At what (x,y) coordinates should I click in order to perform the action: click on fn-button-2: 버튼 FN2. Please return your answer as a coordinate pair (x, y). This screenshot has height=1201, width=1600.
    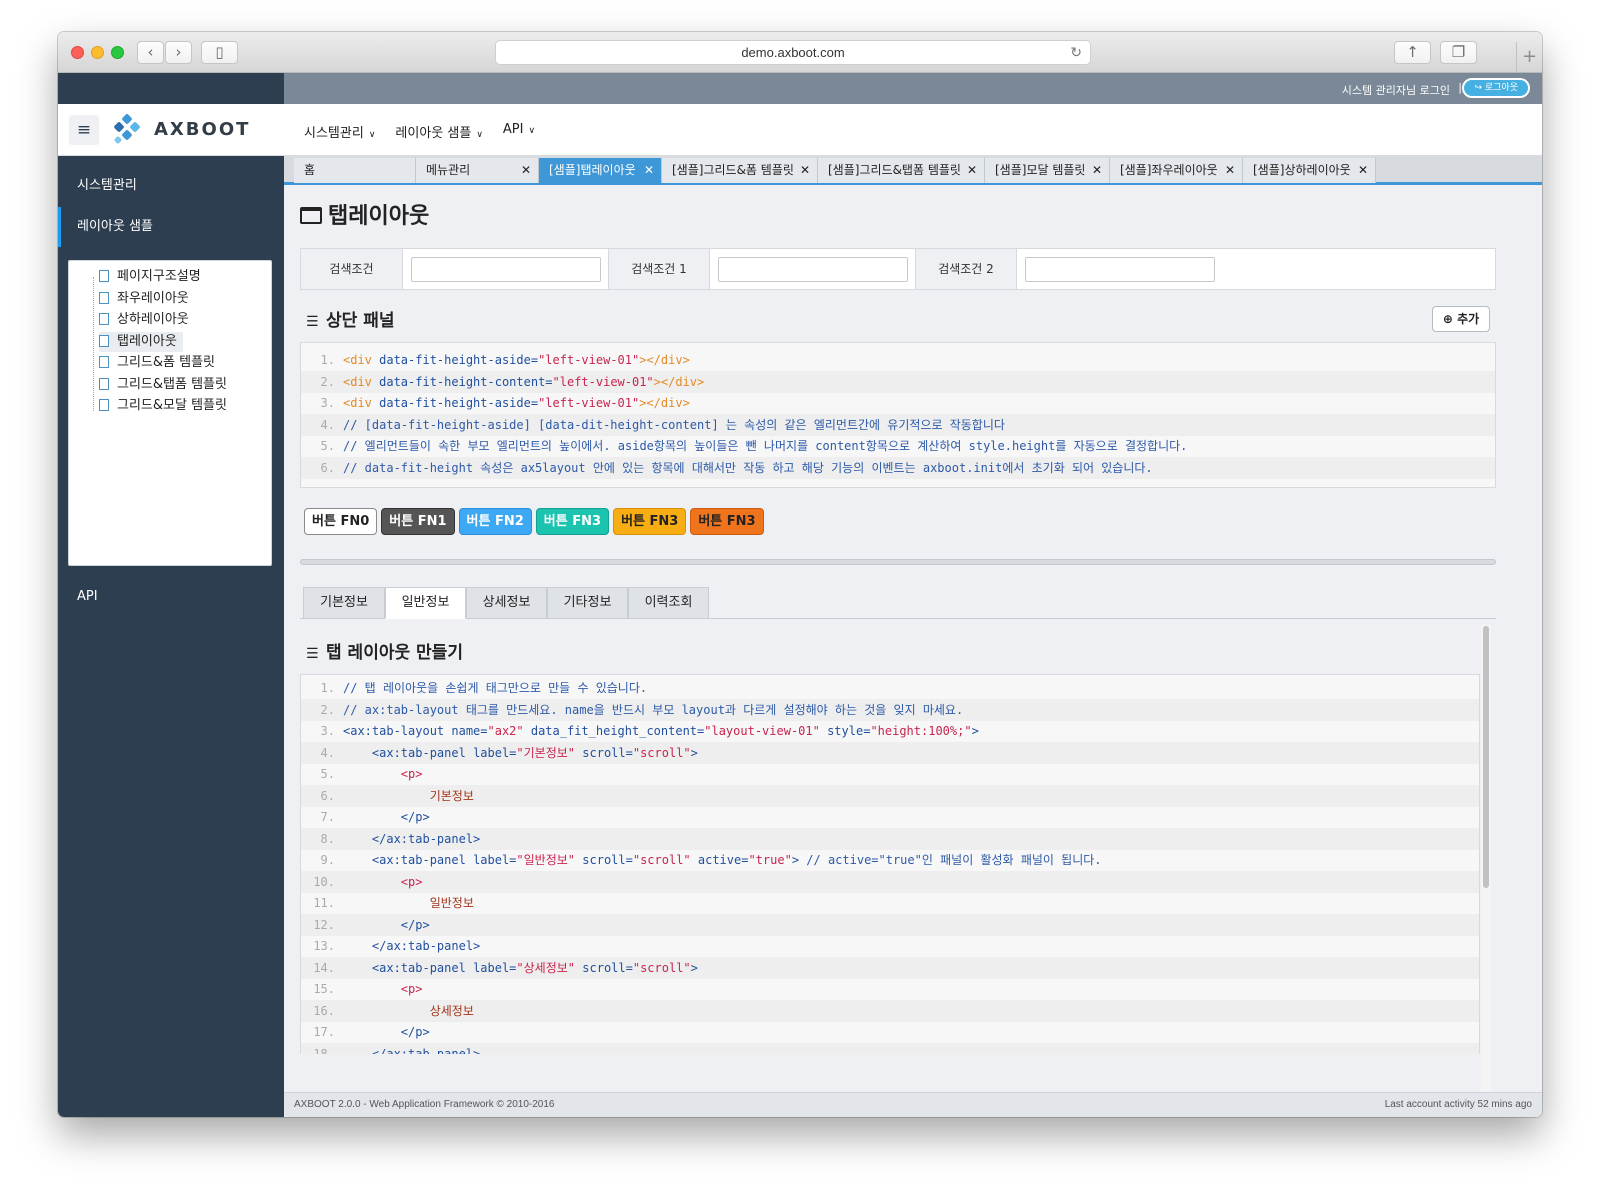
    Looking at the image, I should click on (495, 521).